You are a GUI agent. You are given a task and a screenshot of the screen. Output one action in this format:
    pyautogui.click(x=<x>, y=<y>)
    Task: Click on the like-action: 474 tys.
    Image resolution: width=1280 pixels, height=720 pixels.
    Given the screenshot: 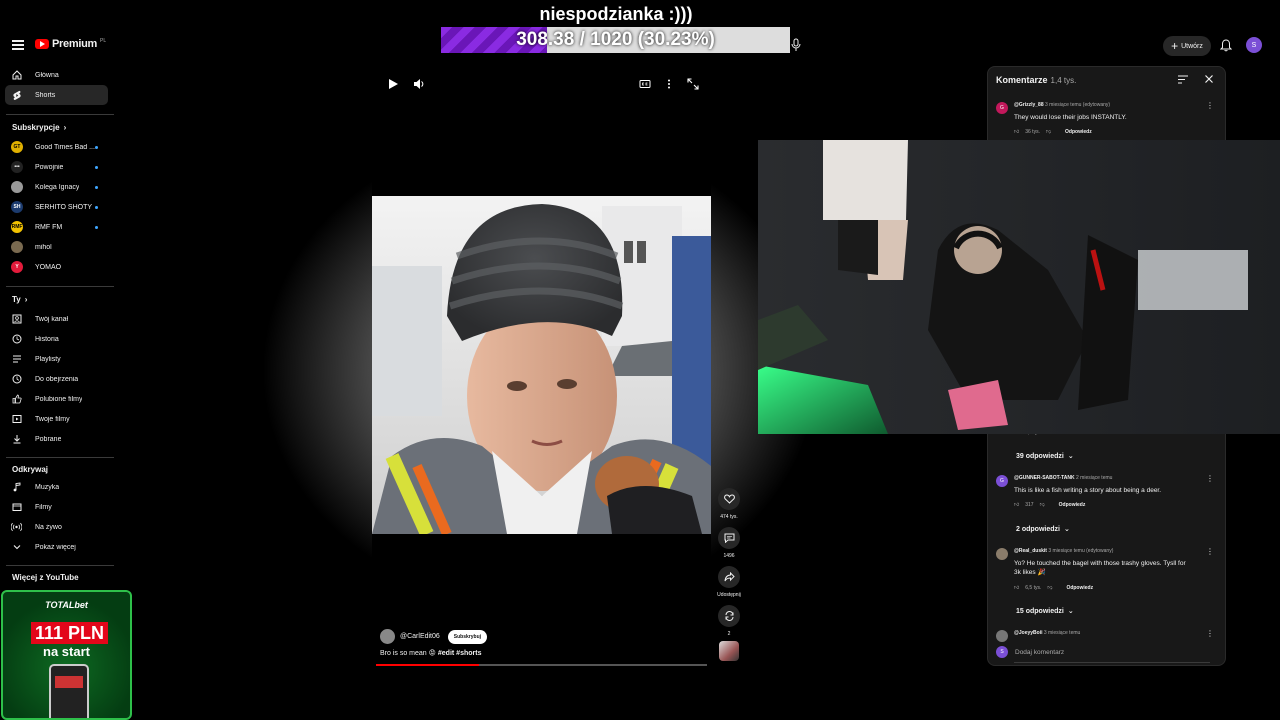 What is the action you would take?
    pyautogui.click(x=729, y=504)
    